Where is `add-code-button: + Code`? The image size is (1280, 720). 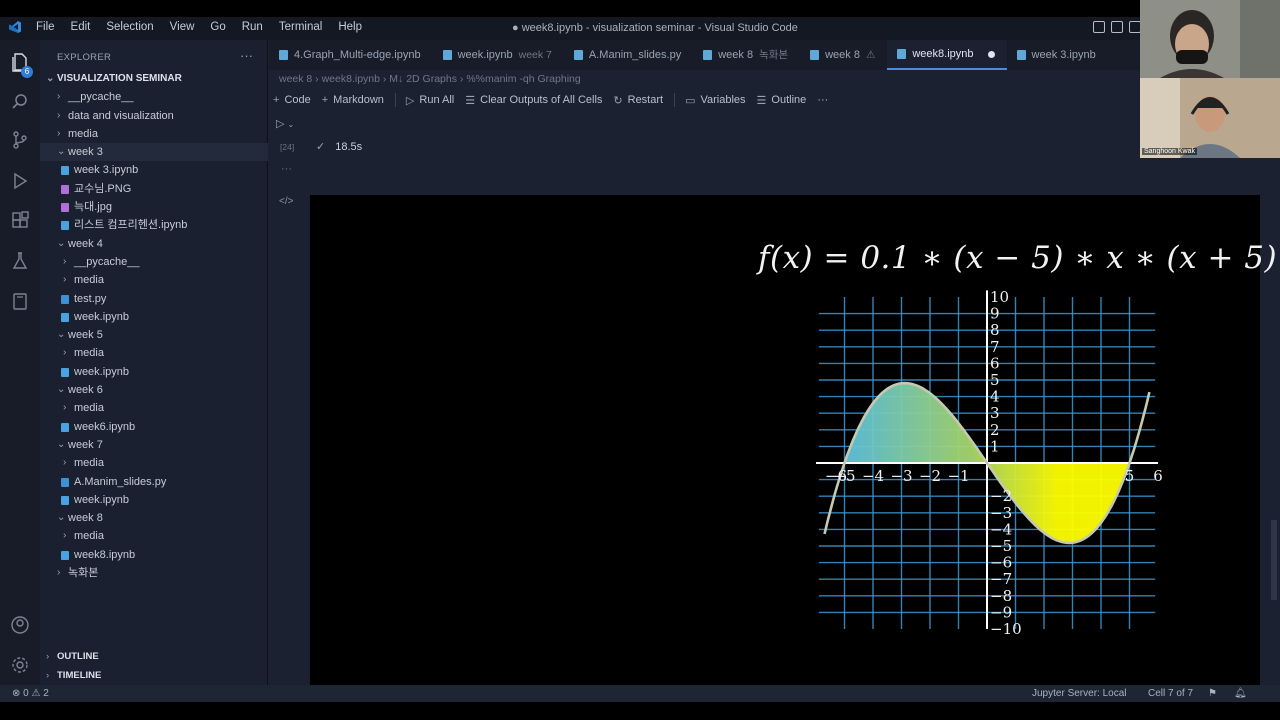
add-code-button: + Code is located at coordinates (292, 100).